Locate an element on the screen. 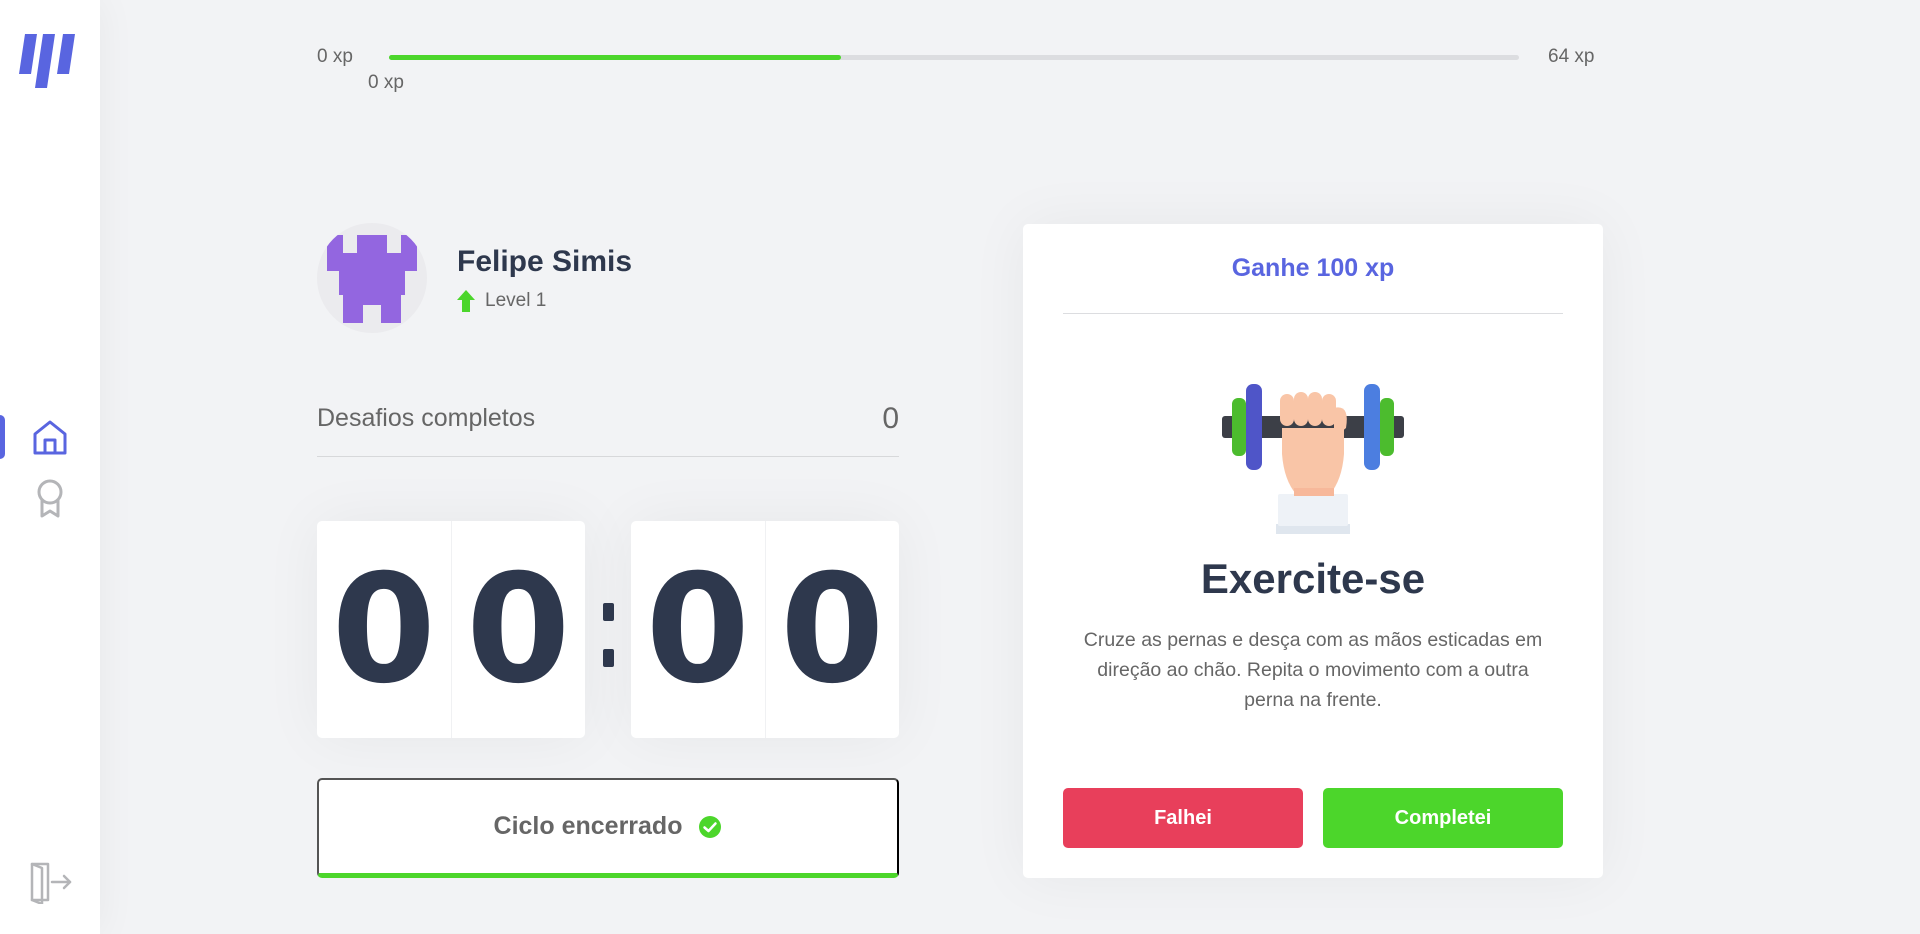  home-icon is located at coordinates (50, 437).